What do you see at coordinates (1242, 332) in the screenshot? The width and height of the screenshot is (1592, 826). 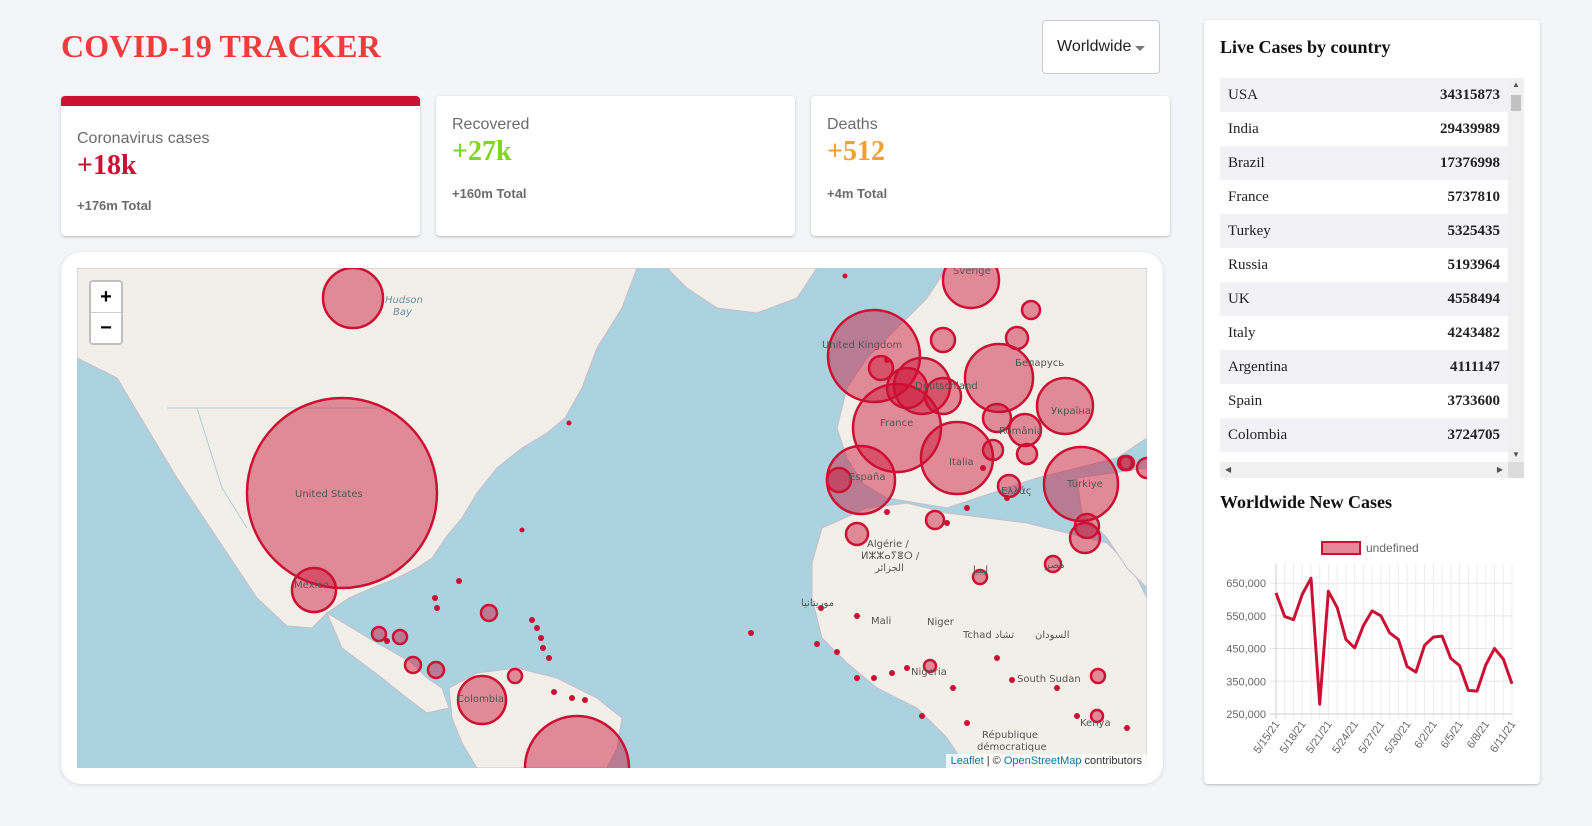 I see `table-country: Italy` at bounding box center [1242, 332].